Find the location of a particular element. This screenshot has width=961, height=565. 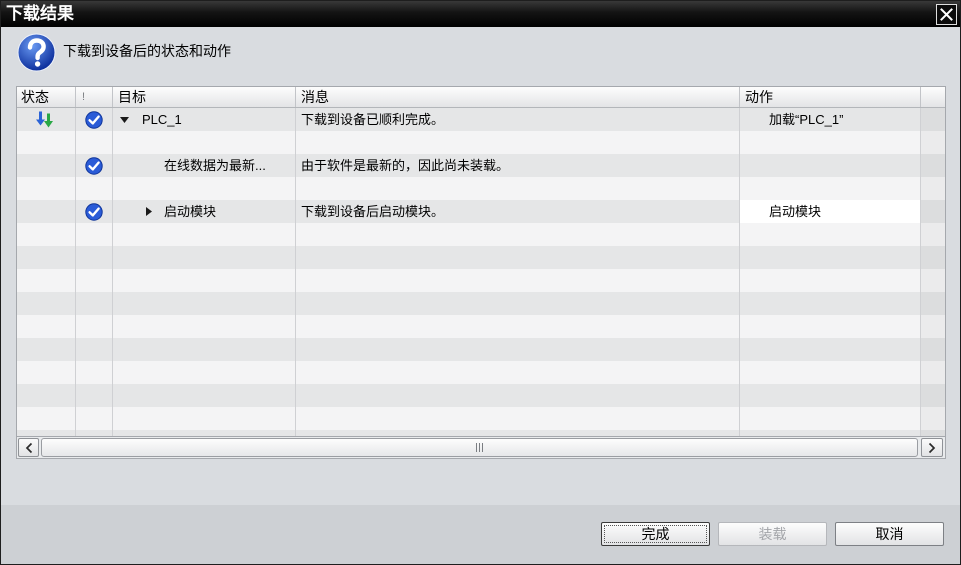

horizontal-scrollbar is located at coordinates (481, 447).